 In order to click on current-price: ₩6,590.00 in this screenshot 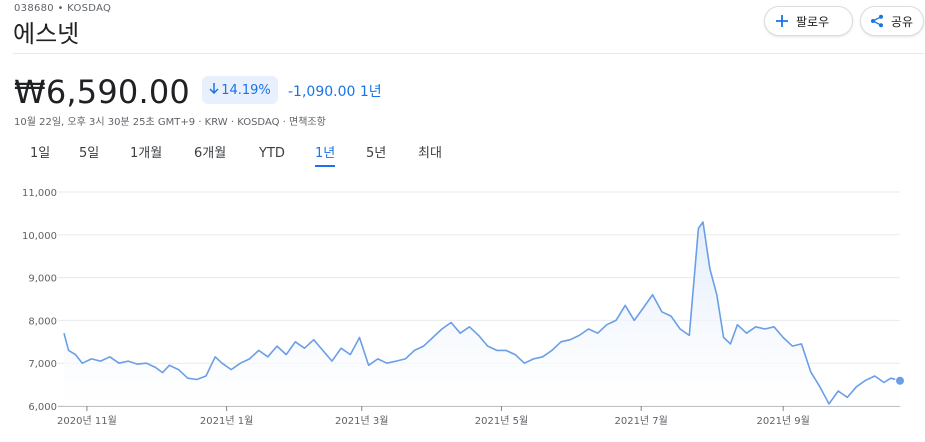, I will do `click(102, 92)`.